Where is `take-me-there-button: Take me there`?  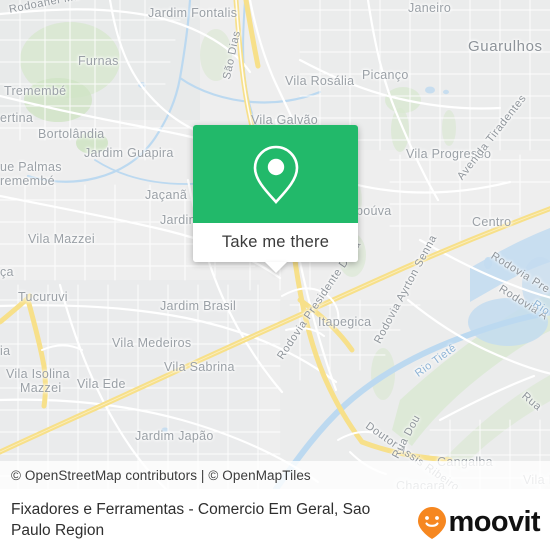
take-me-there-button: Take me there is located at coordinates (275, 248).